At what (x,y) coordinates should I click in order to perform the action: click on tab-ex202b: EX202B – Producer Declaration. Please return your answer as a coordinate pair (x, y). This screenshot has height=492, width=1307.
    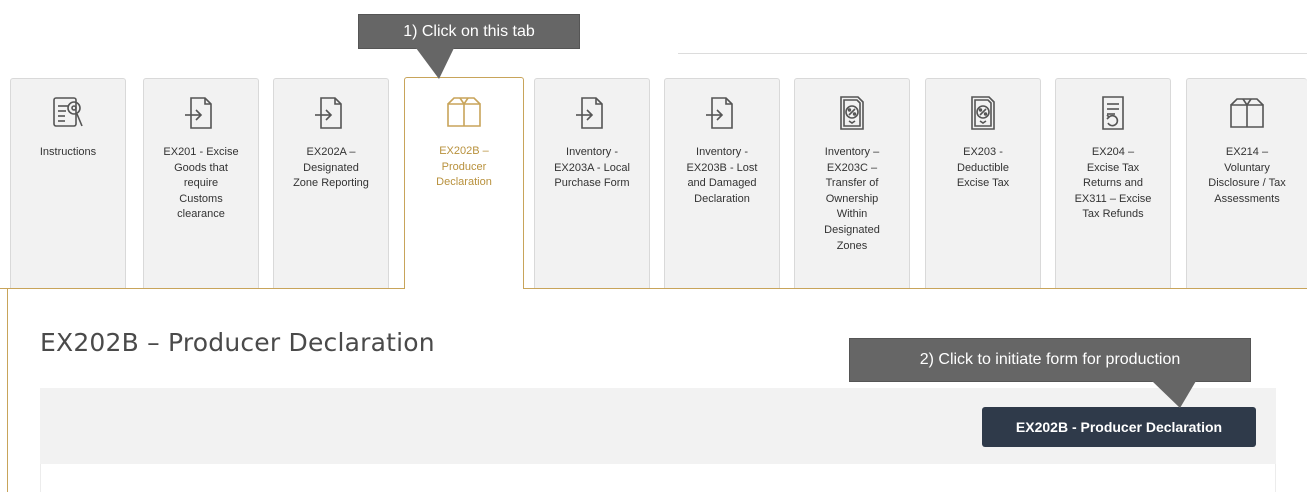
    Looking at the image, I should click on (464, 183).